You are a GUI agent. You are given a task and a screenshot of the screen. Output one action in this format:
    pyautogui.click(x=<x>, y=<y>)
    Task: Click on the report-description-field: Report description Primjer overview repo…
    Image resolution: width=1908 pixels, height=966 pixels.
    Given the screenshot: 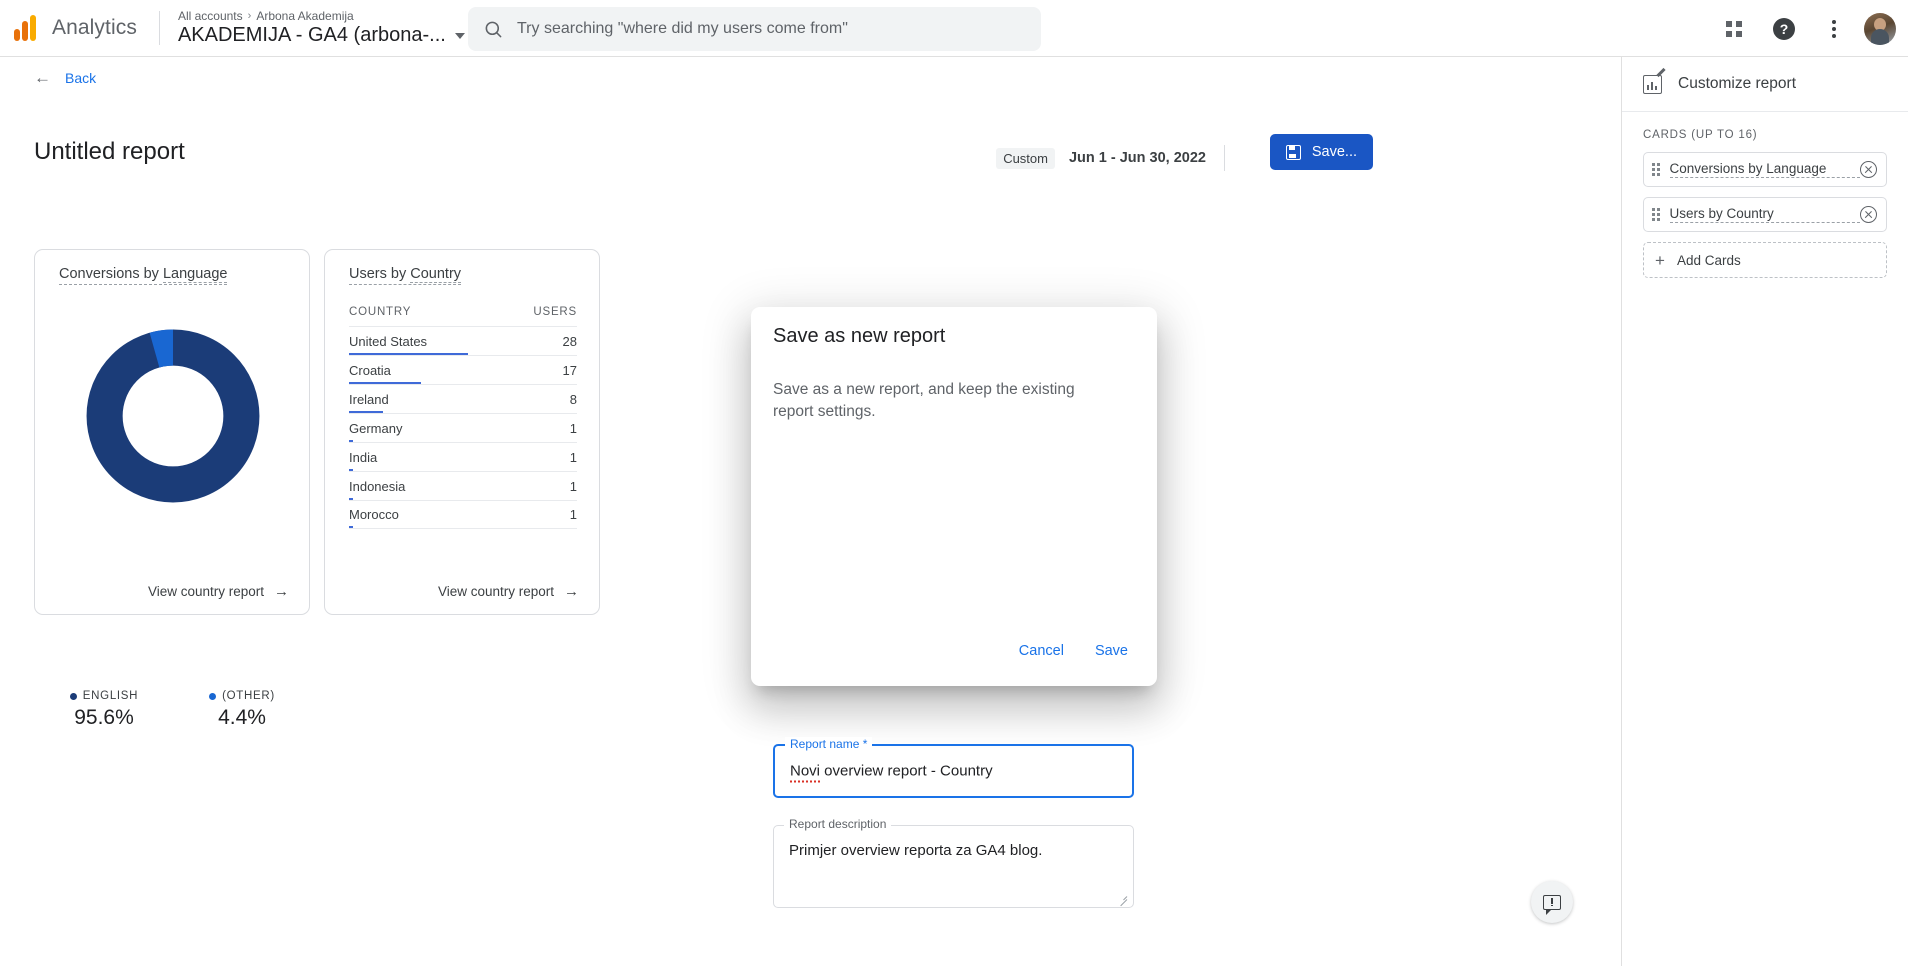 What is the action you would take?
    pyautogui.click(x=953, y=862)
    